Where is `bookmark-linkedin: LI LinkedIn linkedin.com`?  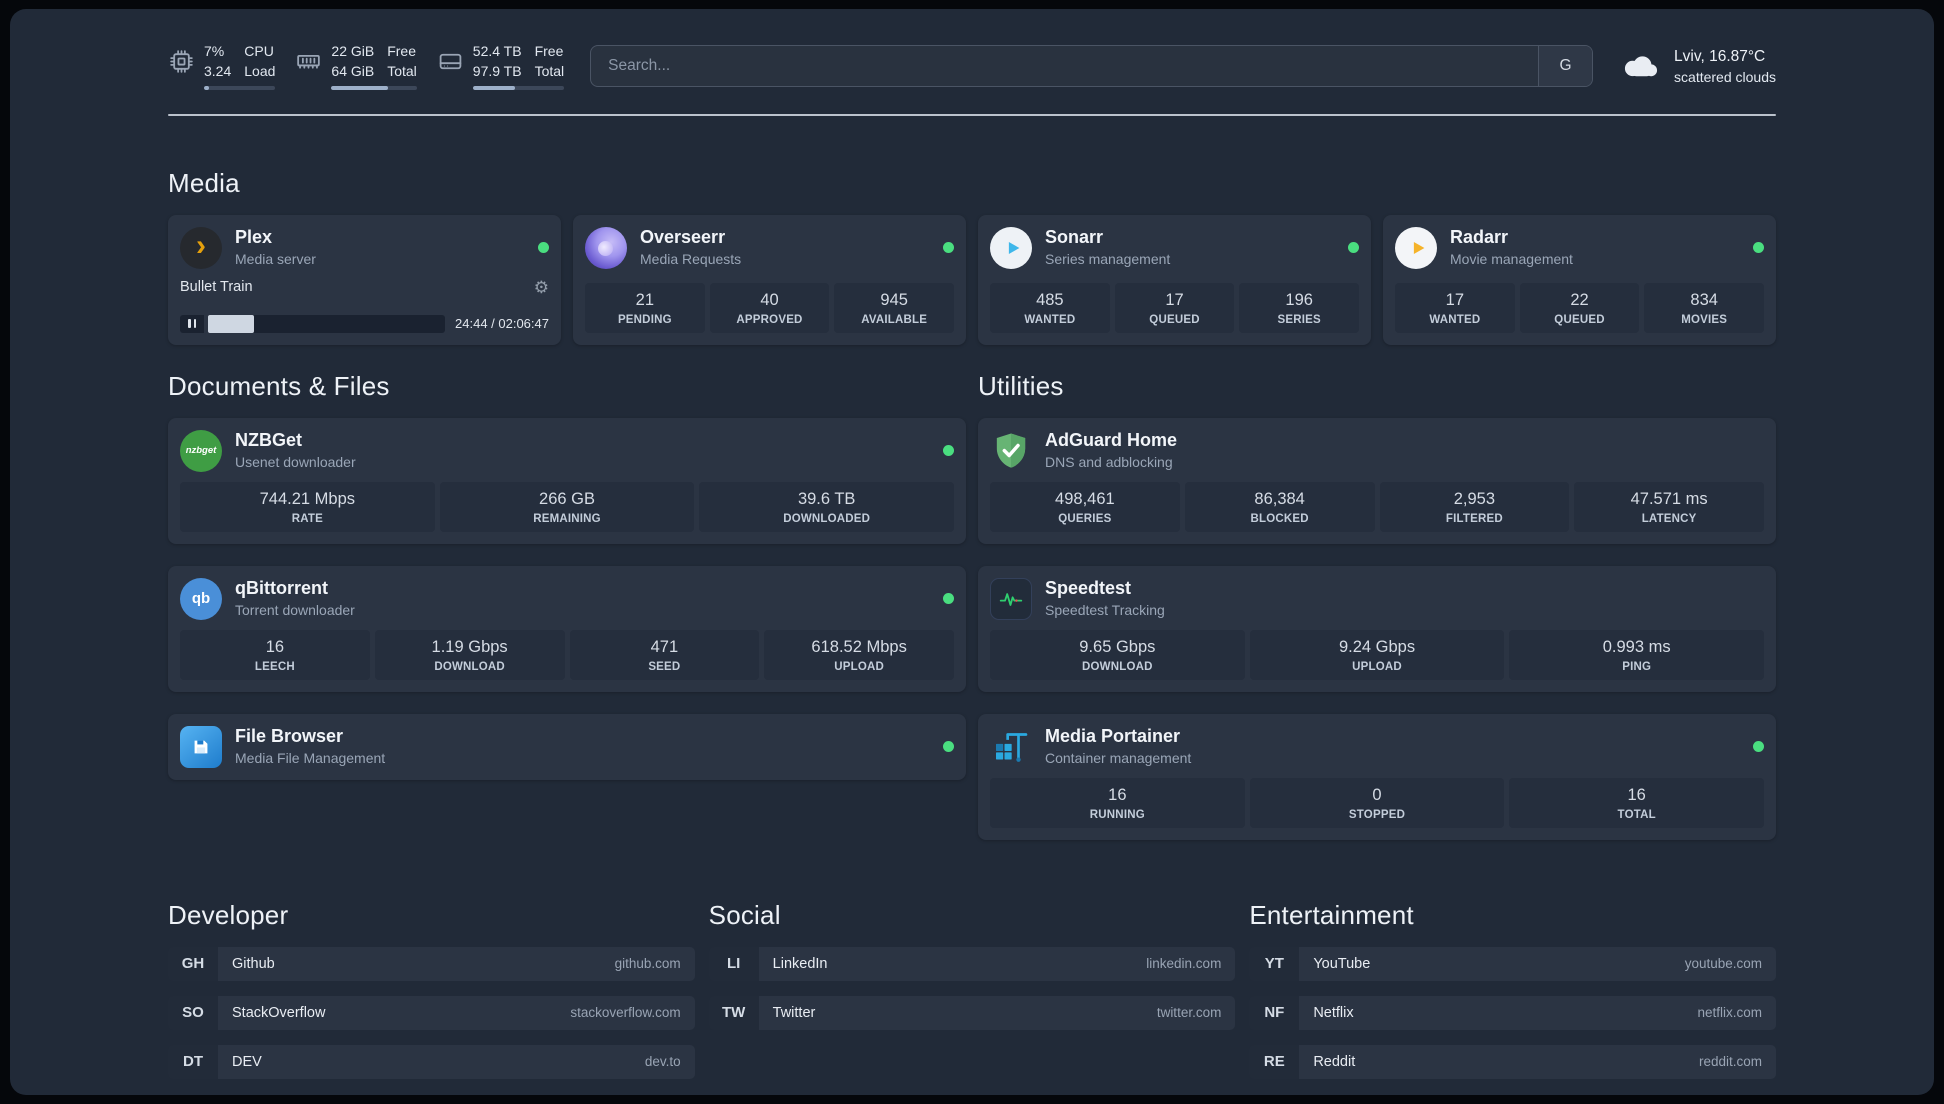 bookmark-linkedin: LI LinkedIn linkedin.com is located at coordinates (972, 963).